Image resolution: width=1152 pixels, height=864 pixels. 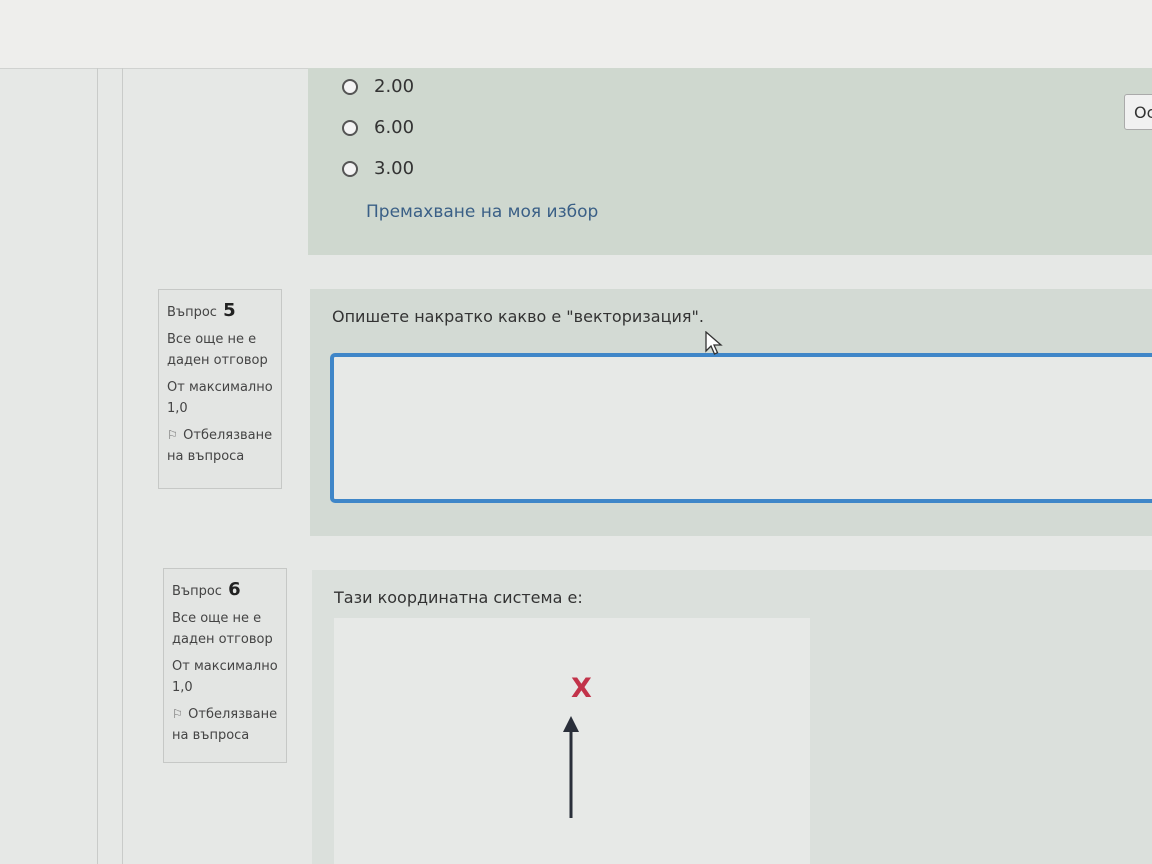 I want to click on answer-option: 6.00, so click(x=378, y=127).